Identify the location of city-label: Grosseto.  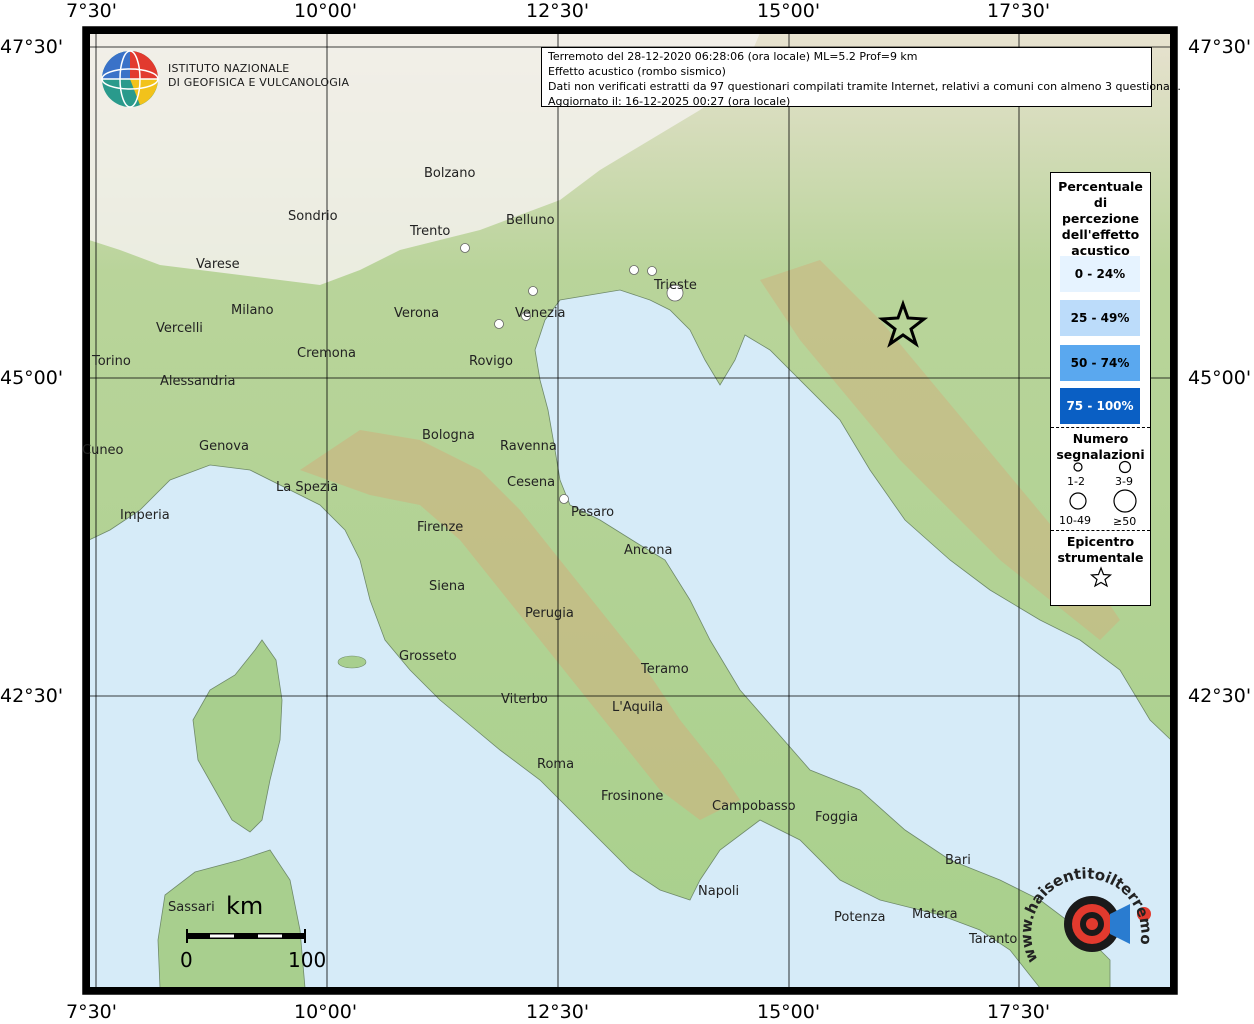
(428, 656).